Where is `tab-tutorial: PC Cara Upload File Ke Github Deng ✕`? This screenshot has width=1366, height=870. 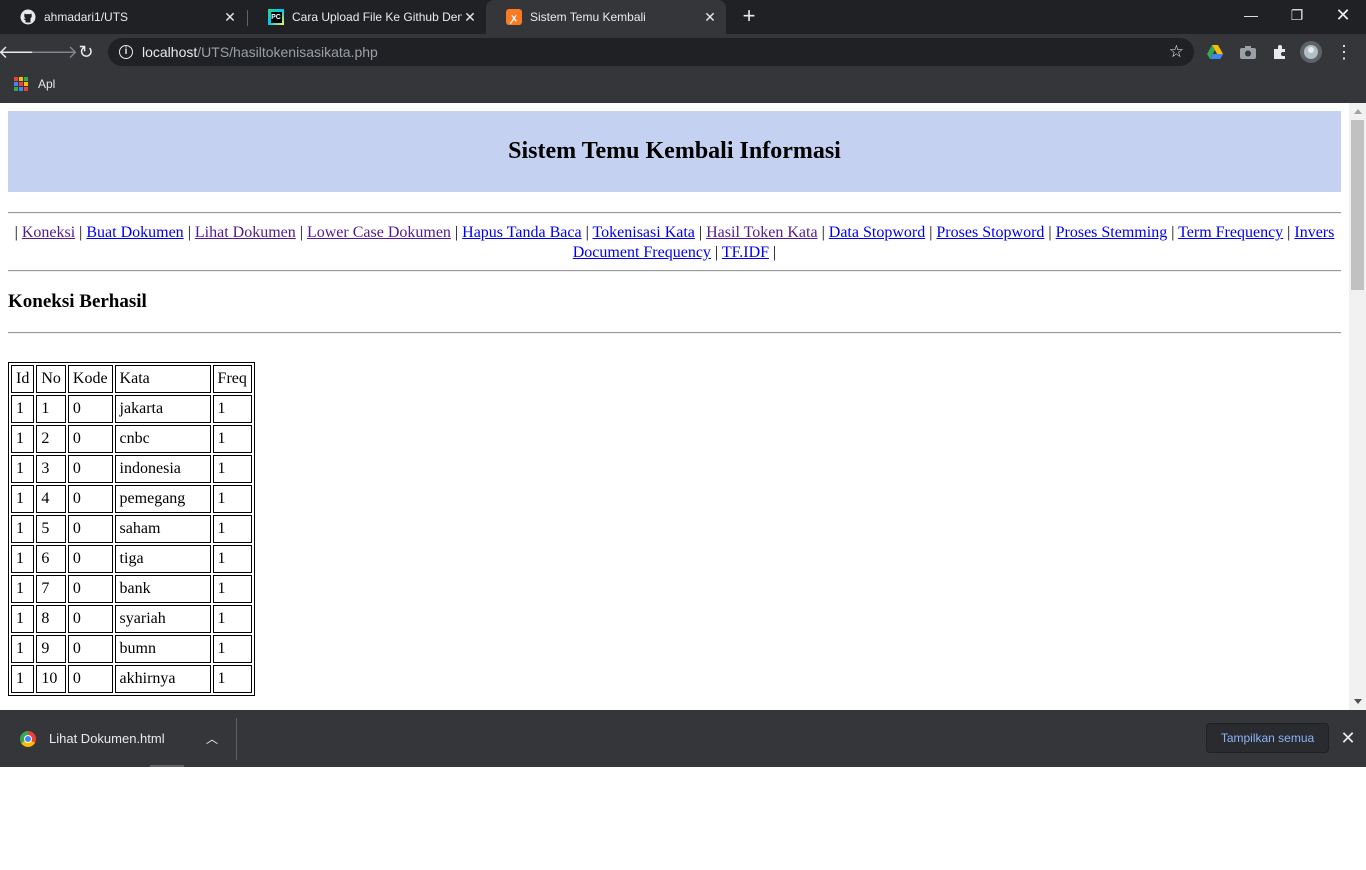 tab-tutorial: PC Cara Upload File Ke Github Deng ✕ is located at coordinates (367, 17).